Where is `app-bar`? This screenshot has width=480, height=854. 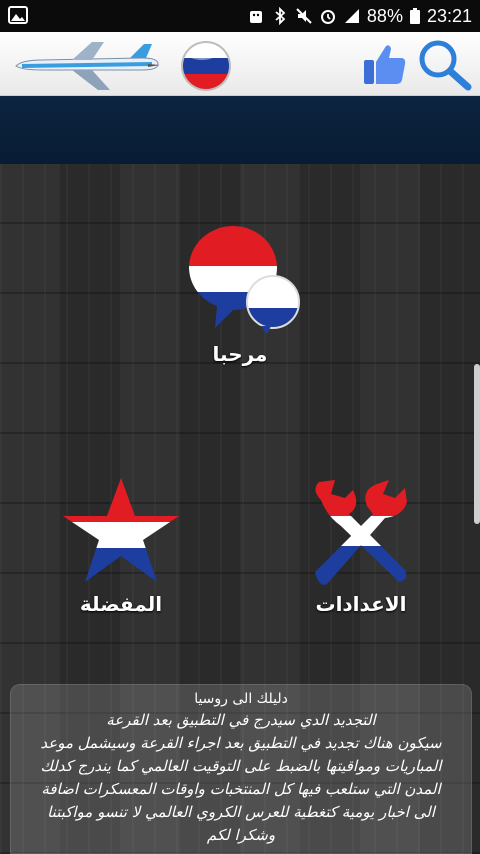
app-bar is located at coordinates (240, 64).